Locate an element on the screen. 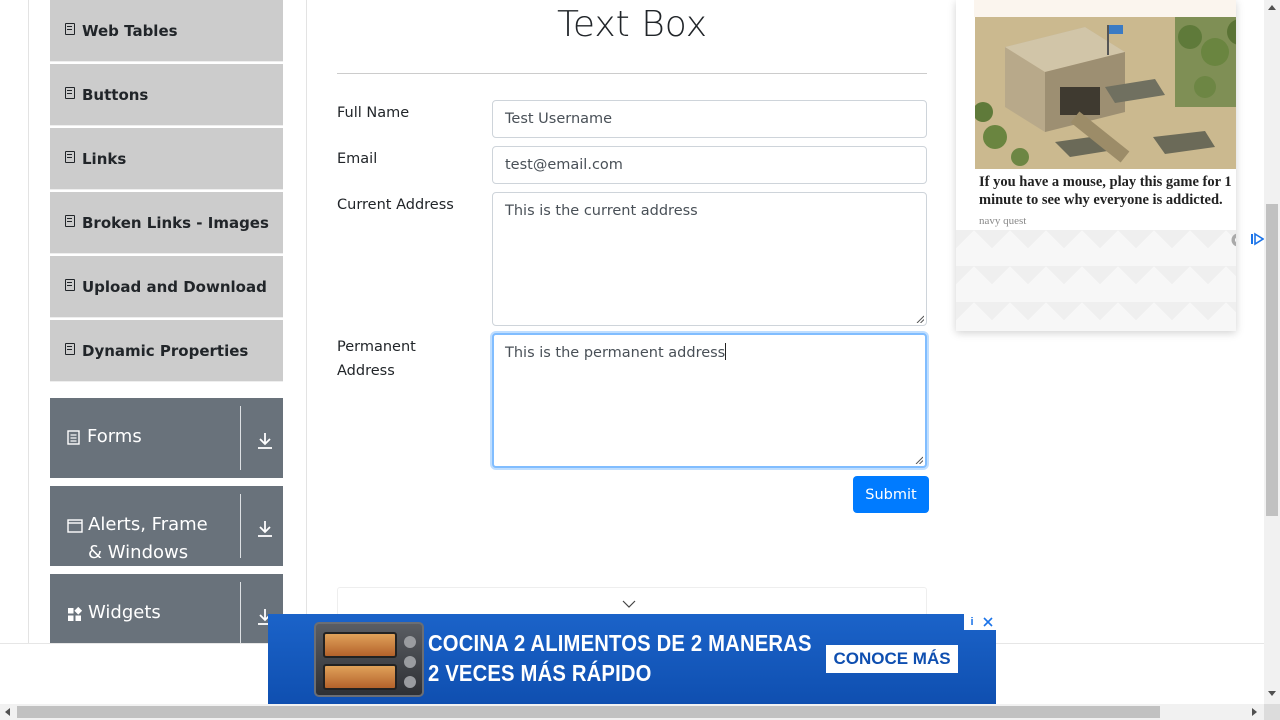  current-address-value: This is the current address is located at coordinates (601, 211).